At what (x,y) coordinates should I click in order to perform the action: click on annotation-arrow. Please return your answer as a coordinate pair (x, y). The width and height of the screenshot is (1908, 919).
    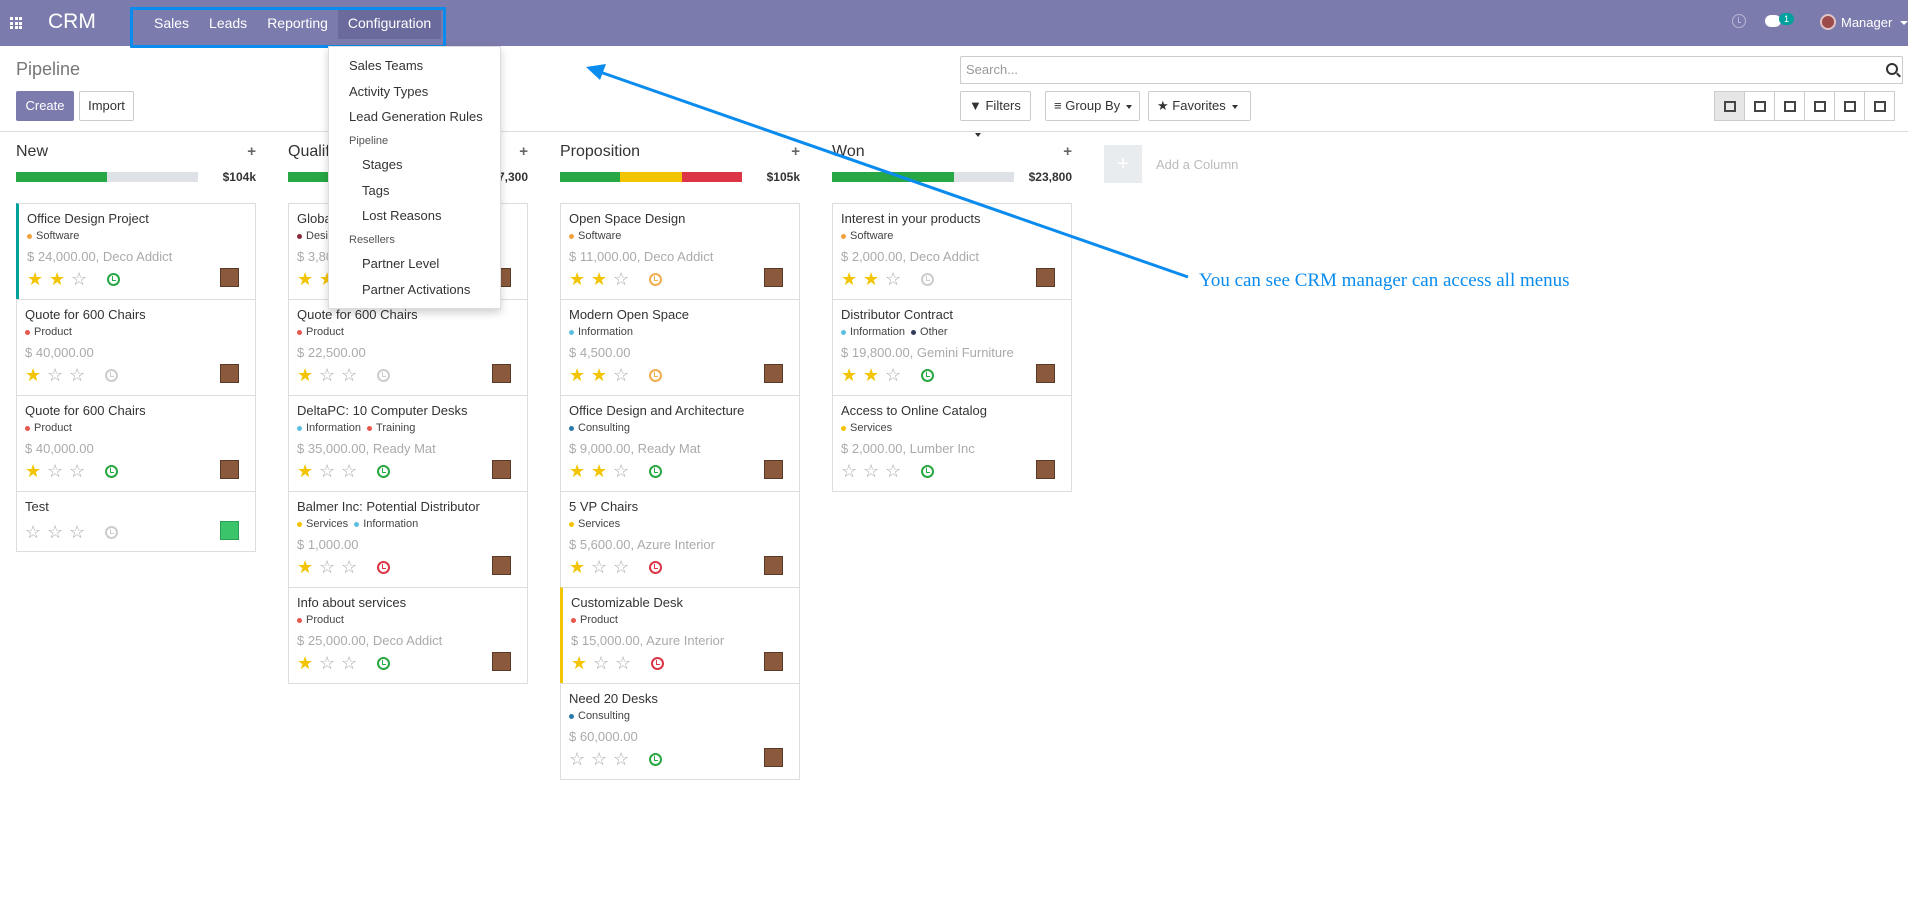
    Looking at the image, I should click on (887, 171).